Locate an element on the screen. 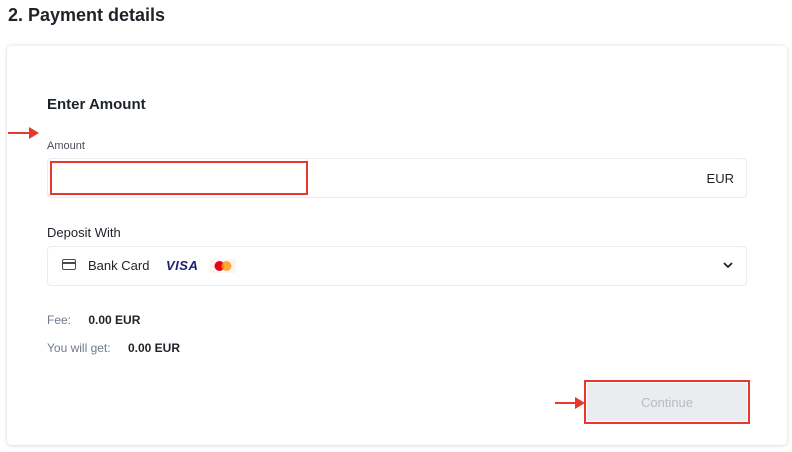  fee-label: Fee: is located at coordinates (59, 320).